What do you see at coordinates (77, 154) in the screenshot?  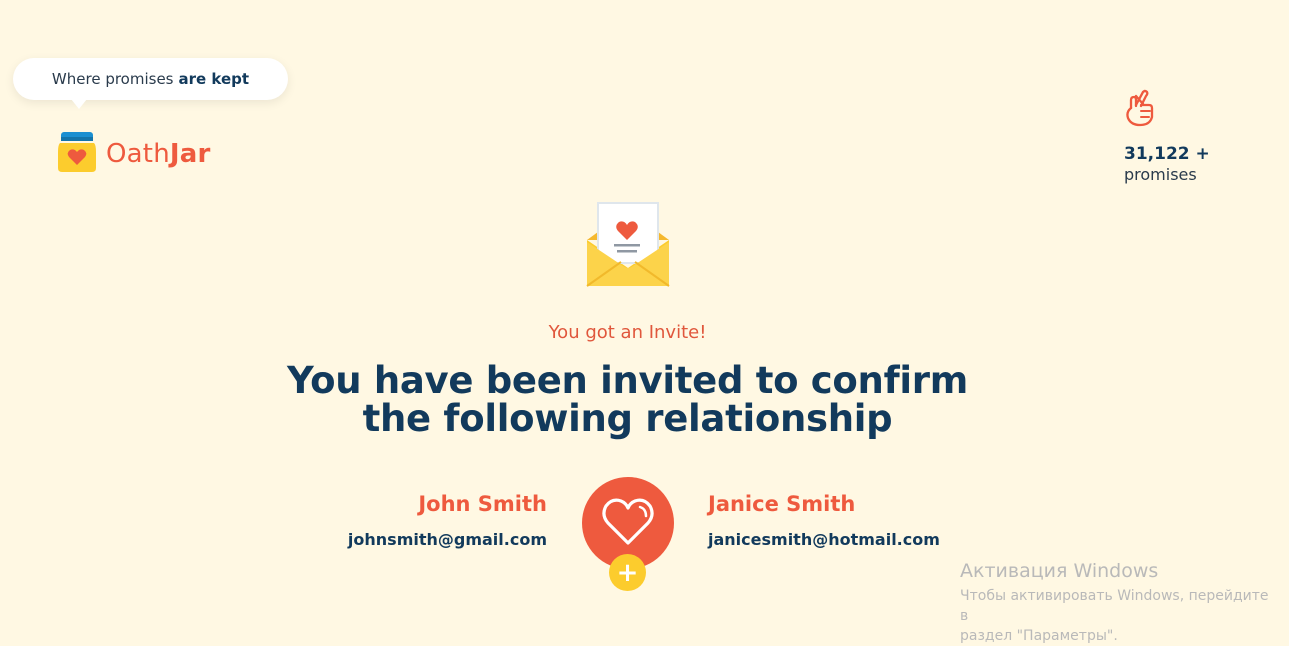 I see `jar-icon` at bounding box center [77, 154].